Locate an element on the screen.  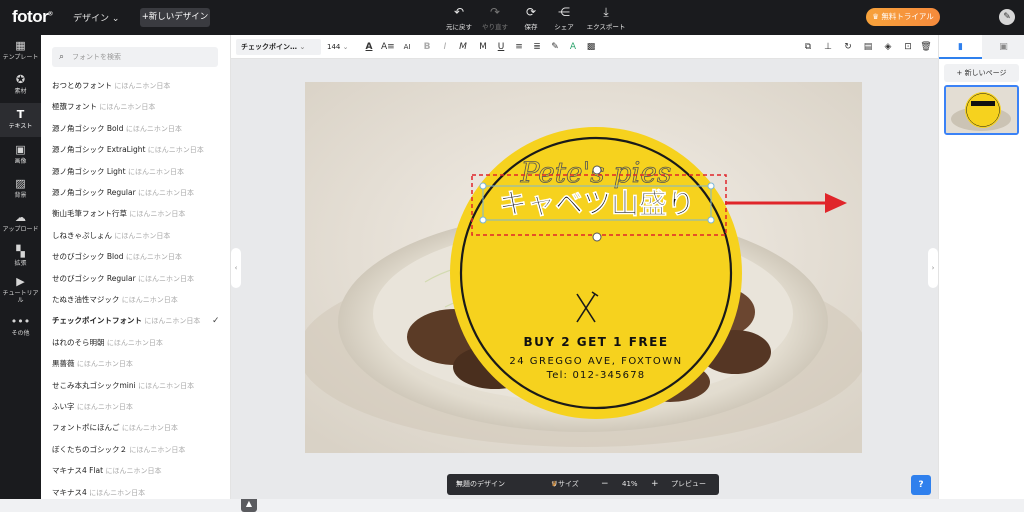
avatar: ✎ is located at coordinates (1007, 17).